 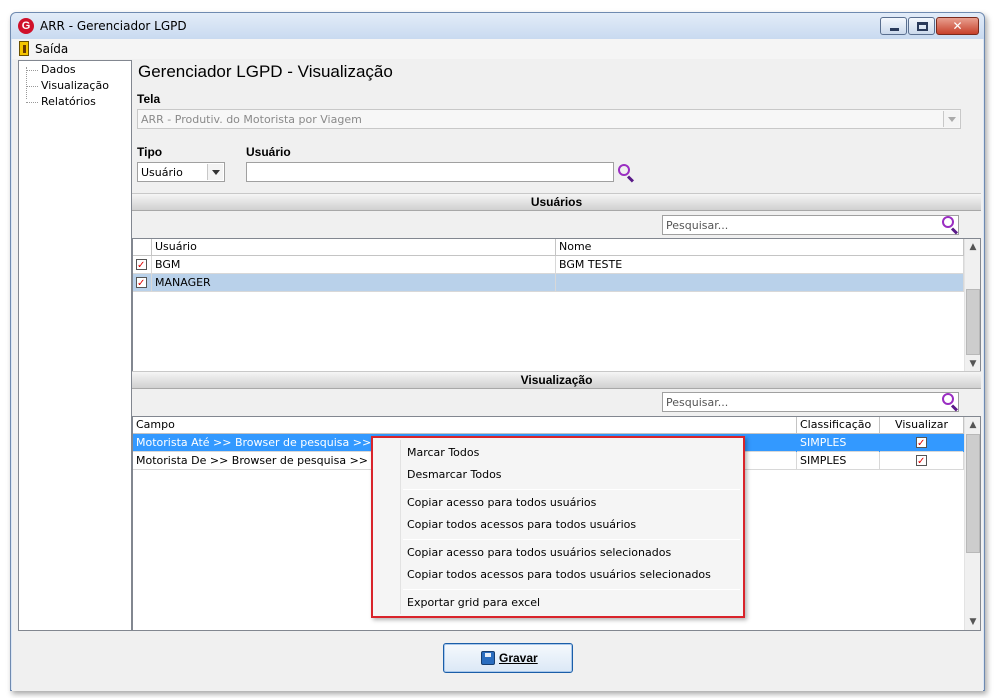 I want to click on usuario-input, so click(x=430, y=172).